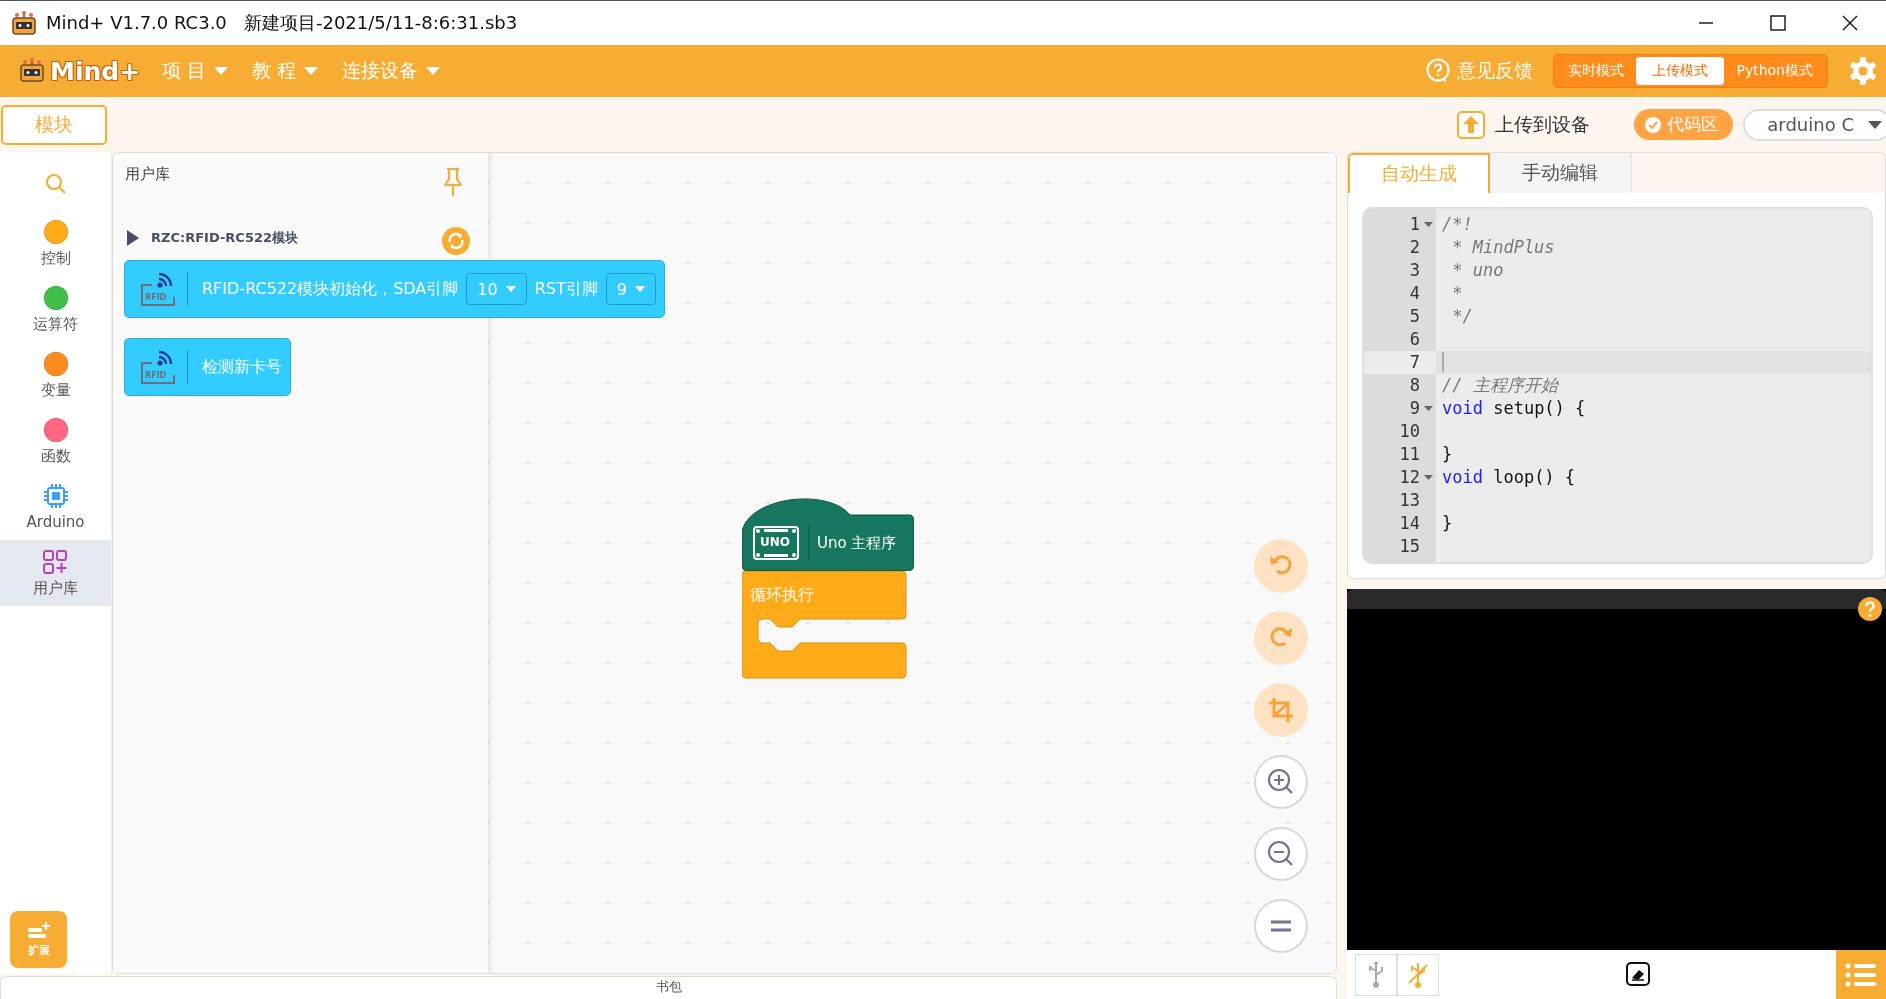 The image size is (1886, 999). What do you see at coordinates (1414, 224) in the screenshot?
I see `line-number: 1` at bounding box center [1414, 224].